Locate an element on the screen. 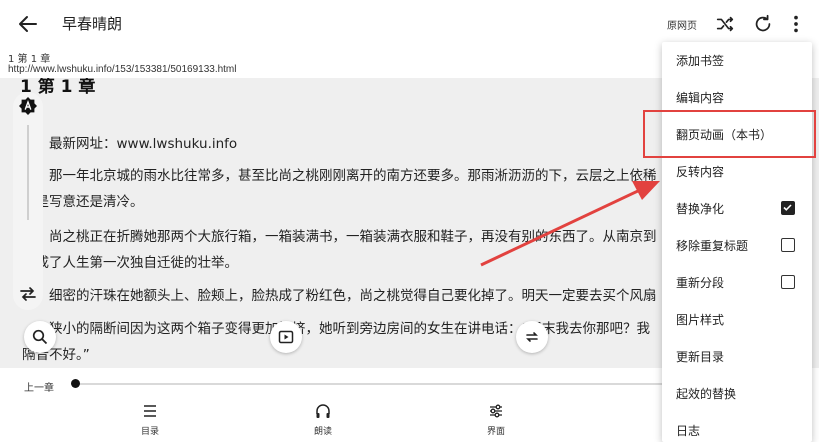  replace-rule-button is located at coordinates (532, 337).